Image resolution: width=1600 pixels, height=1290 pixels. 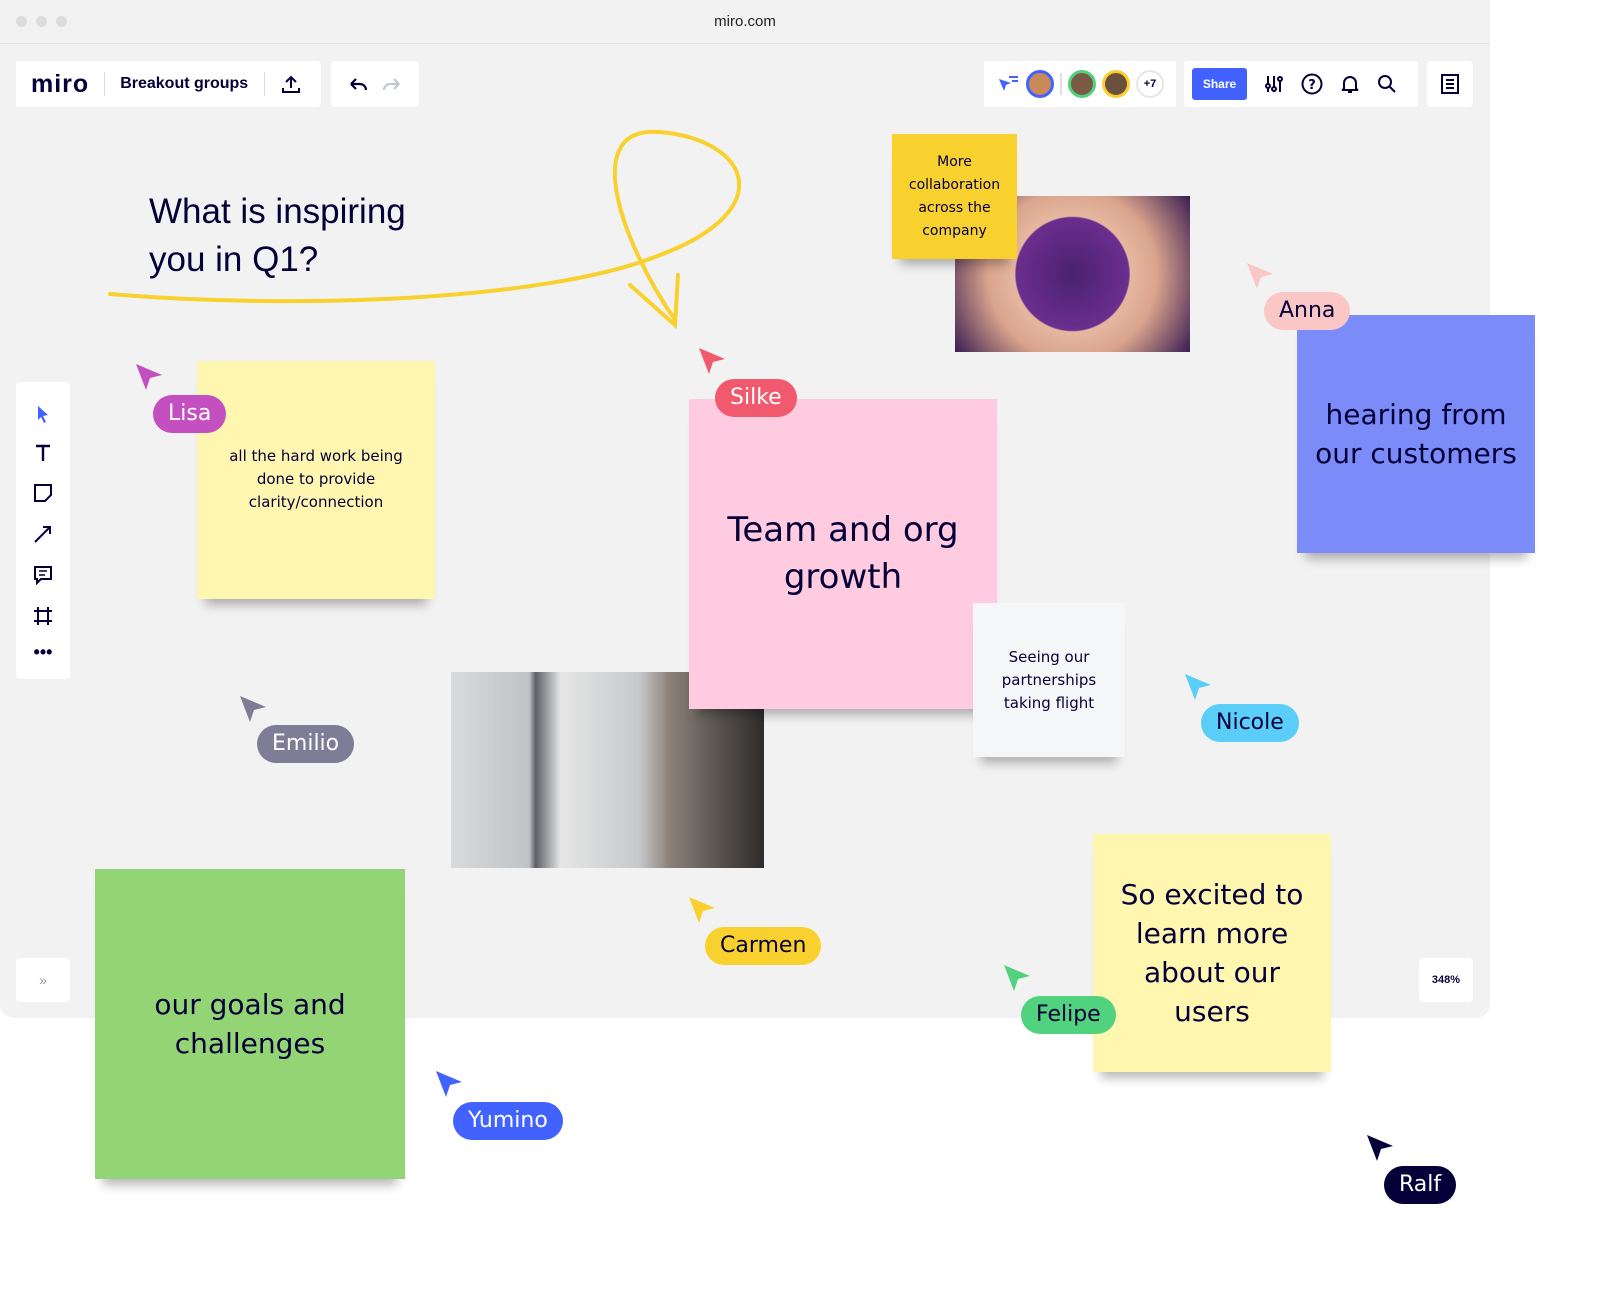 What do you see at coordinates (843, 554) in the screenshot?
I see `sticky-note: Team and org growth` at bounding box center [843, 554].